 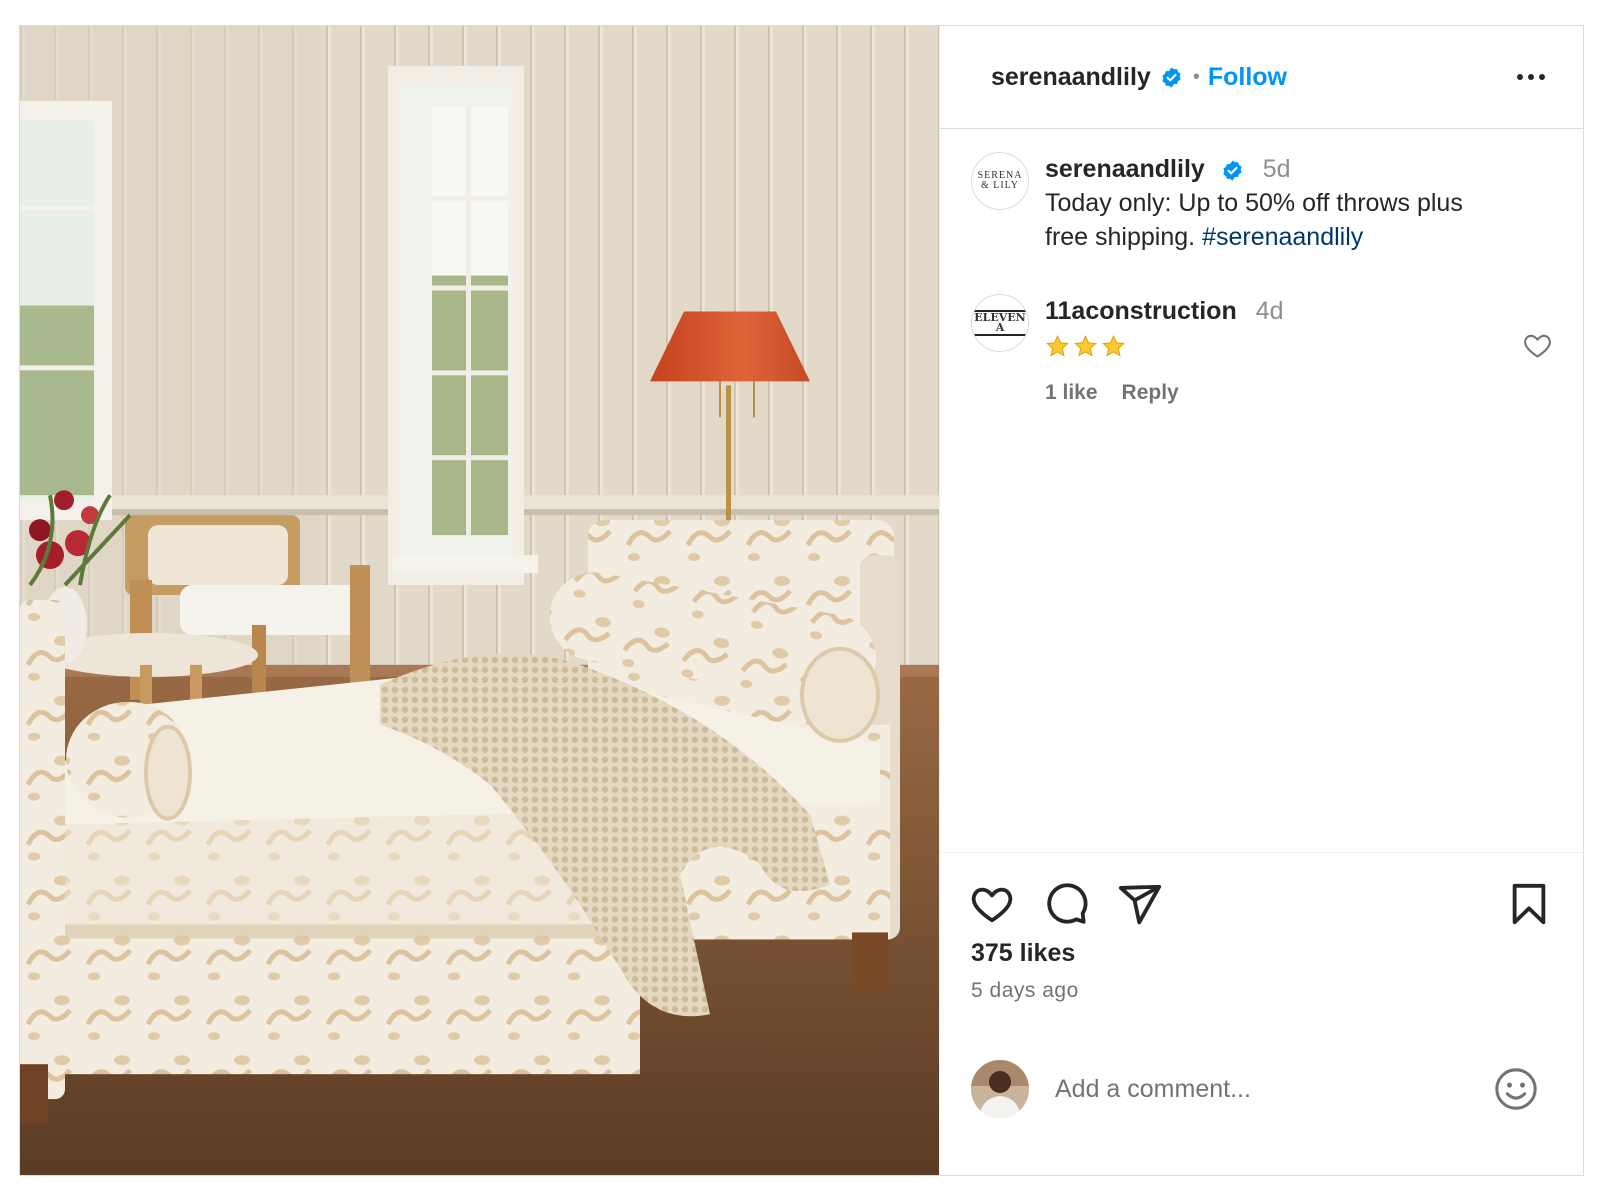 I want to click on add-comment-bar, so click(x=1255, y=1089).